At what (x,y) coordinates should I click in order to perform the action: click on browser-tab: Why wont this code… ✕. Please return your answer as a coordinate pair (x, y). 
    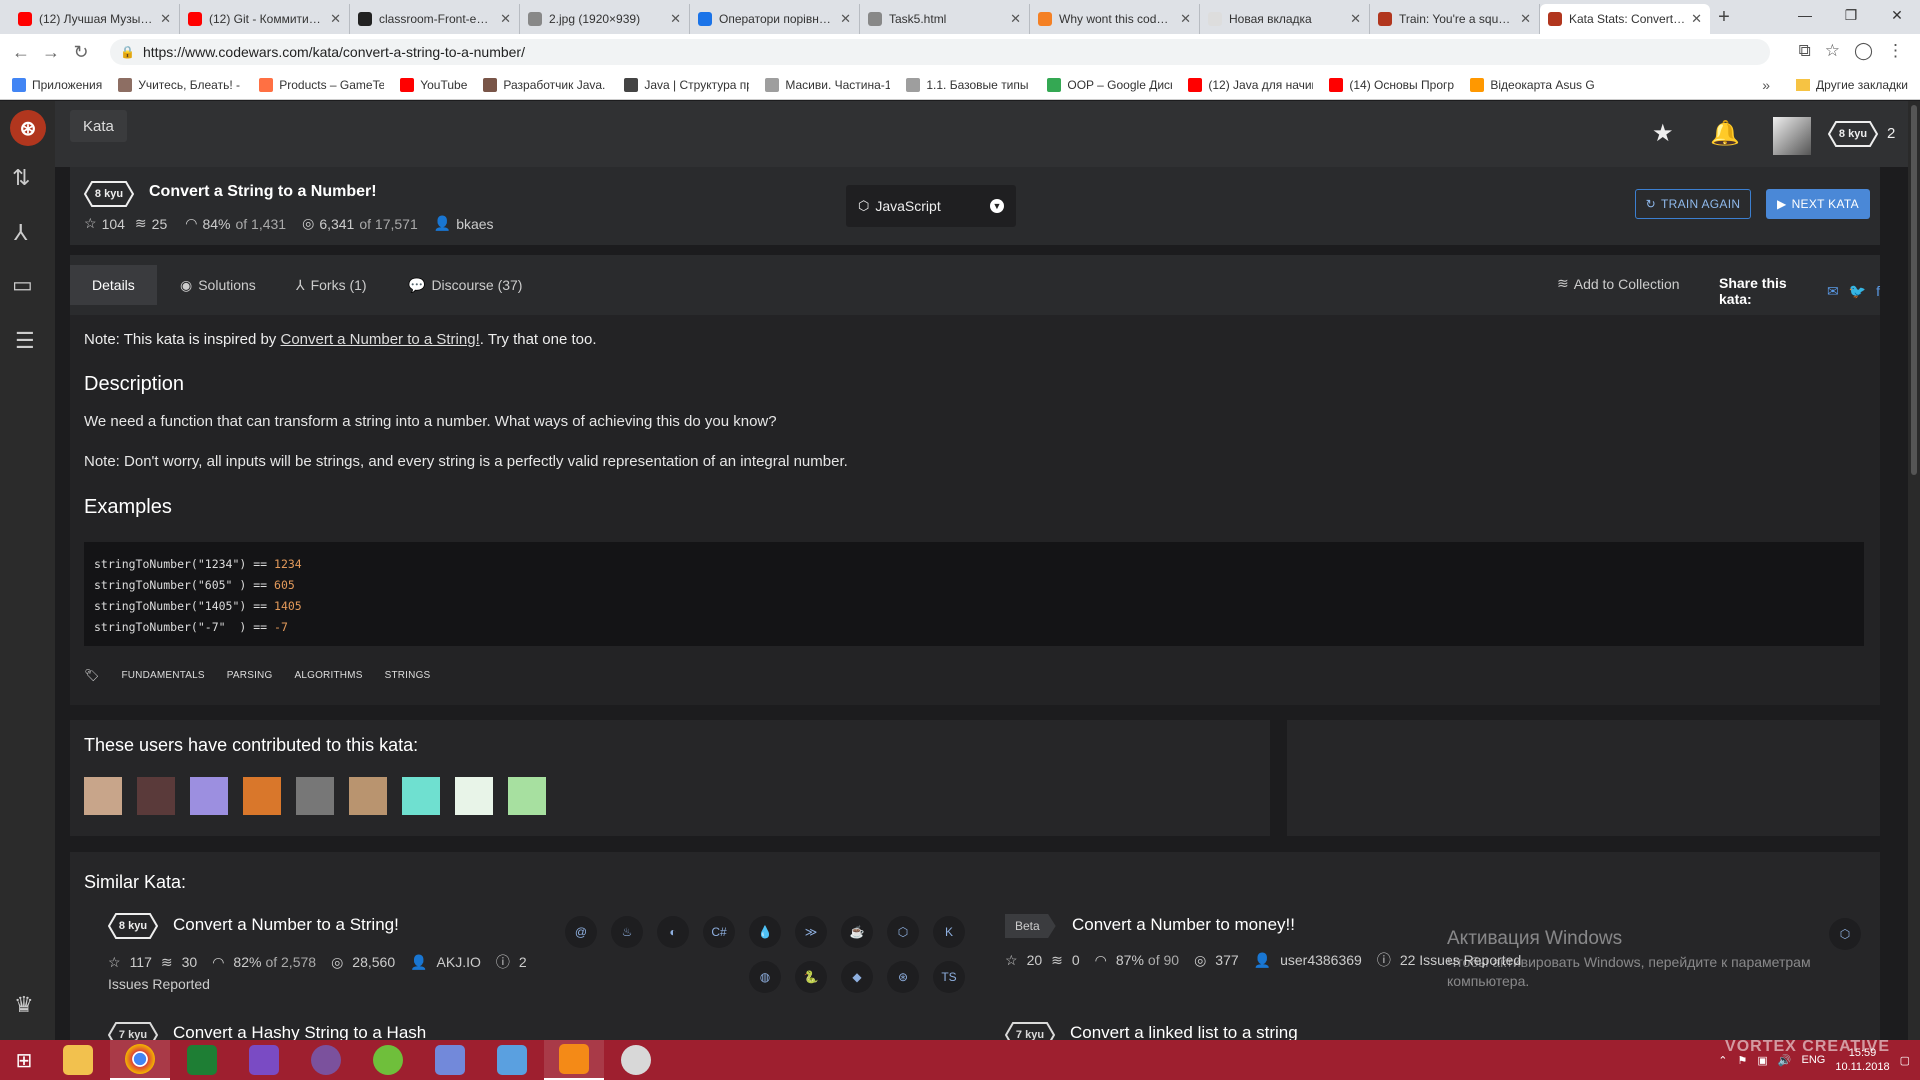
    Looking at the image, I should click on (1115, 19).